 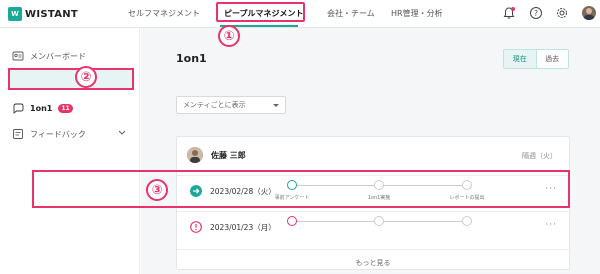 What do you see at coordinates (65, 108) in the screenshot?
I see `notification-badge: 11` at bounding box center [65, 108].